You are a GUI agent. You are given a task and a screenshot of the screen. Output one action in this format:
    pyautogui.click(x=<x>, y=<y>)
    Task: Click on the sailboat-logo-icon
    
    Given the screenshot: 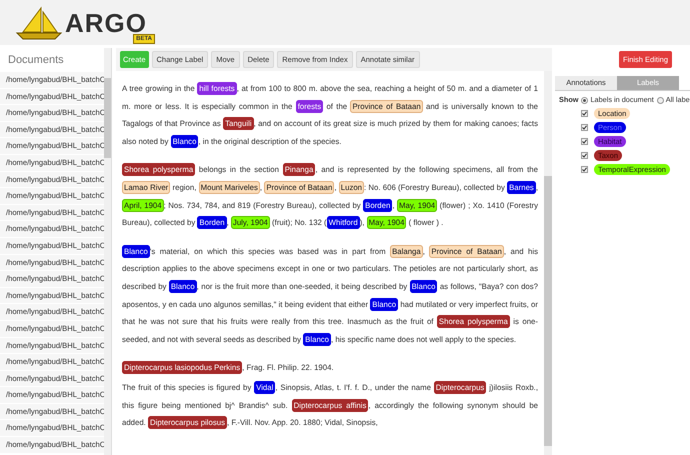 What is the action you would take?
    pyautogui.click(x=39, y=23)
    